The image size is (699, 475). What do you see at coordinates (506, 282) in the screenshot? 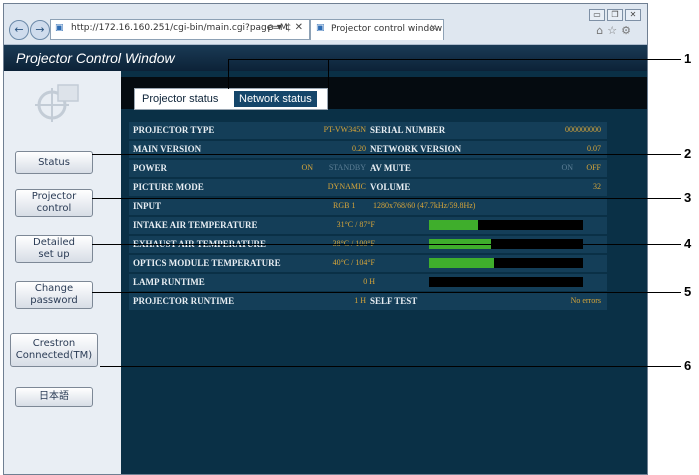
I see `lamp-runtime-bar` at bounding box center [506, 282].